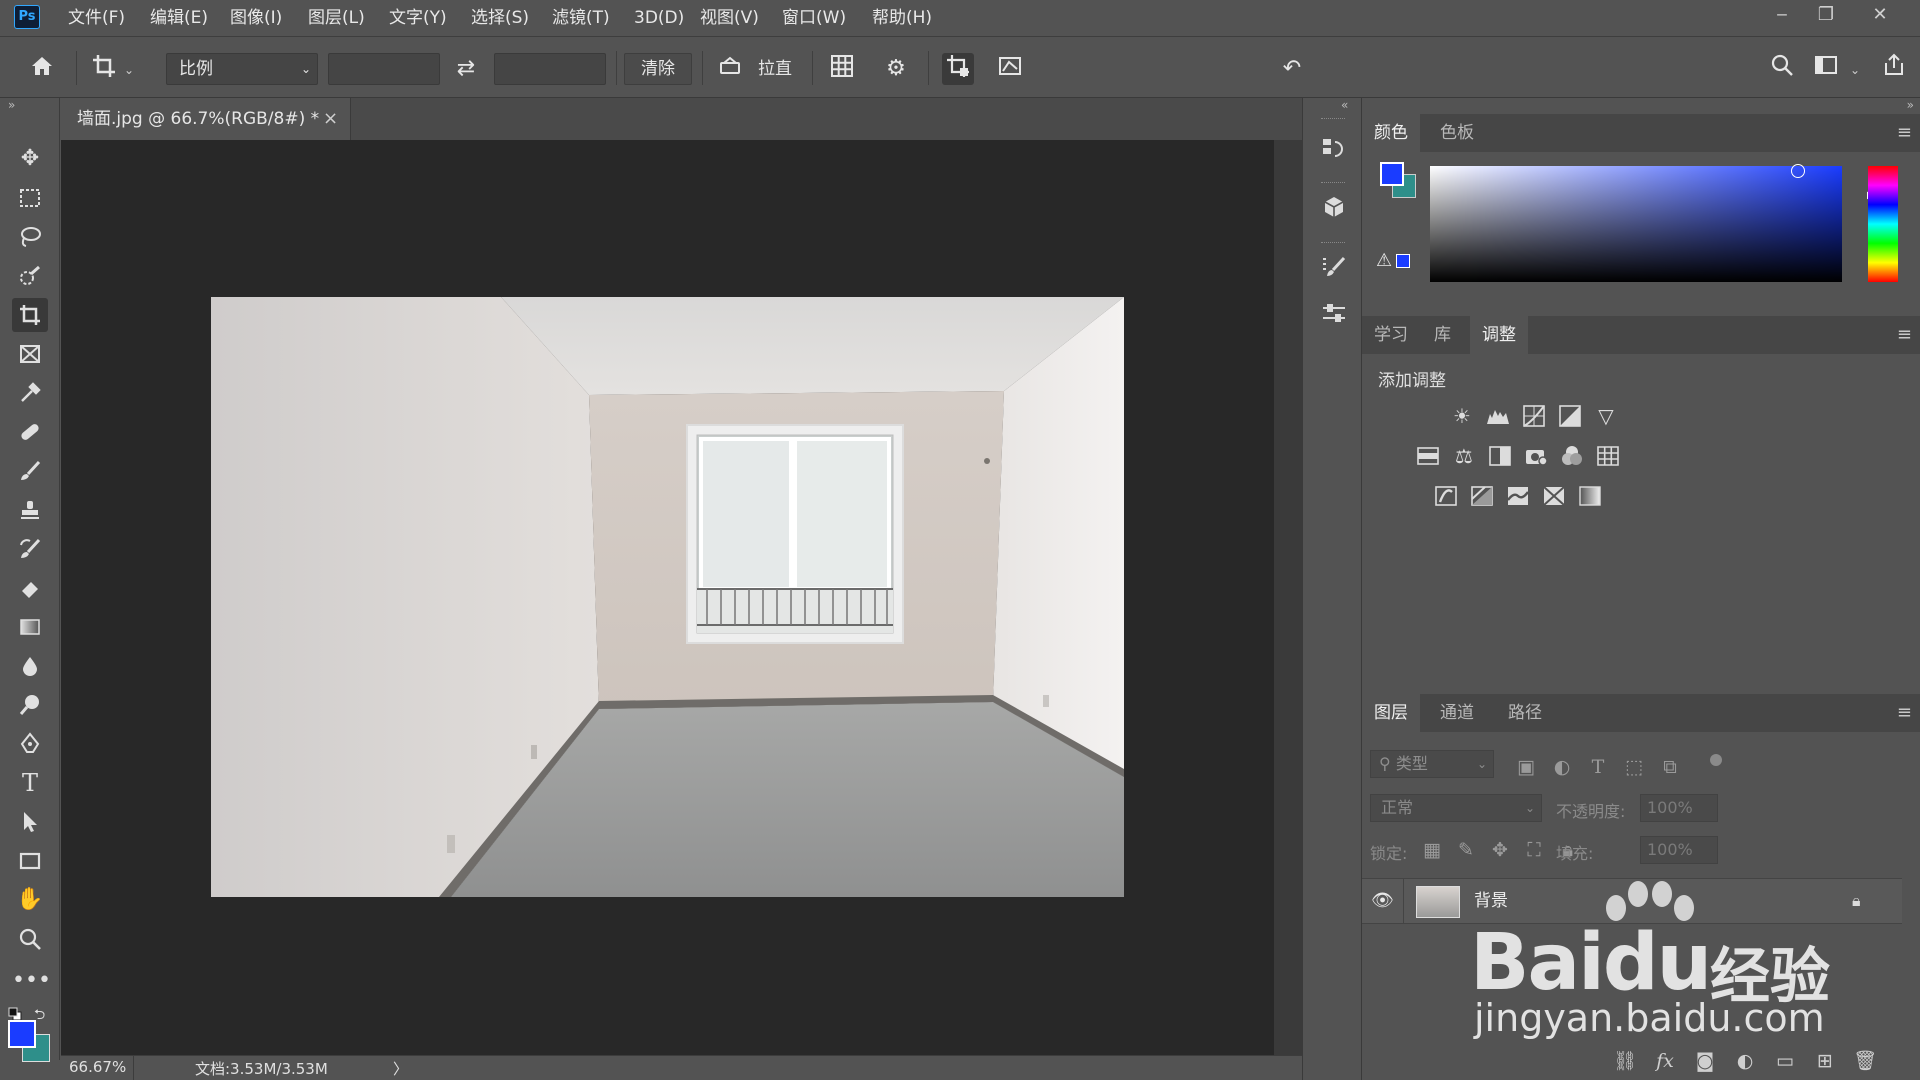  What do you see at coordinates (384, 69) in the screenshot?
I see `width-input` at bounding box center [384, 69].